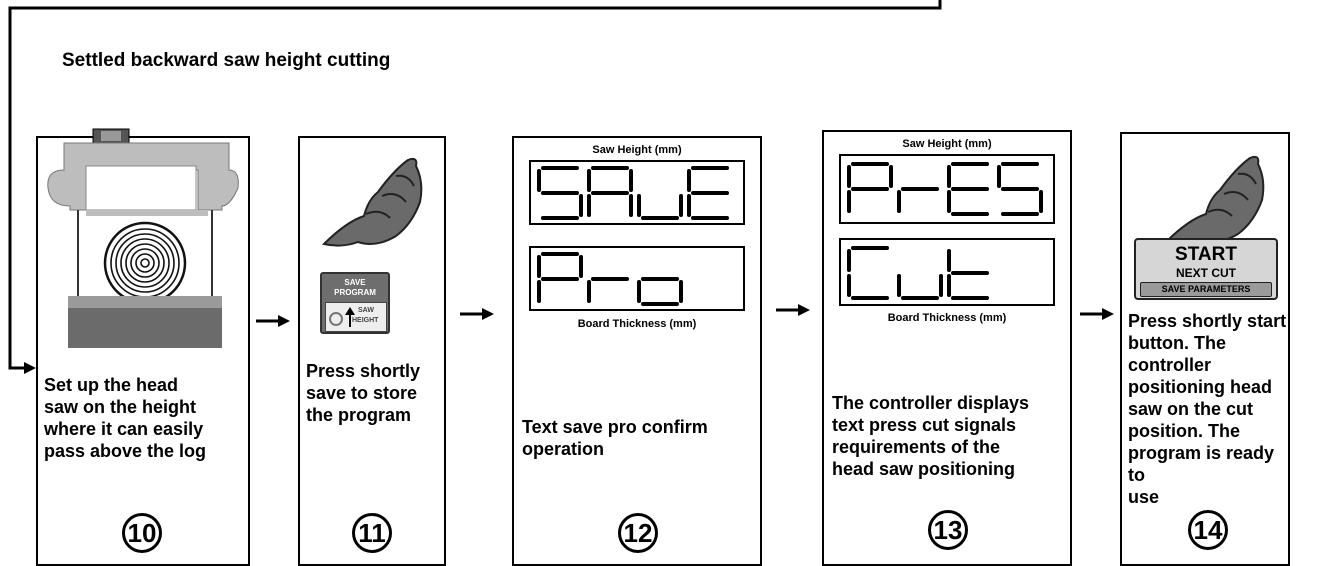 This screenshot has width=1326, height=566. I want to click on log-icon, so click(145, 263).